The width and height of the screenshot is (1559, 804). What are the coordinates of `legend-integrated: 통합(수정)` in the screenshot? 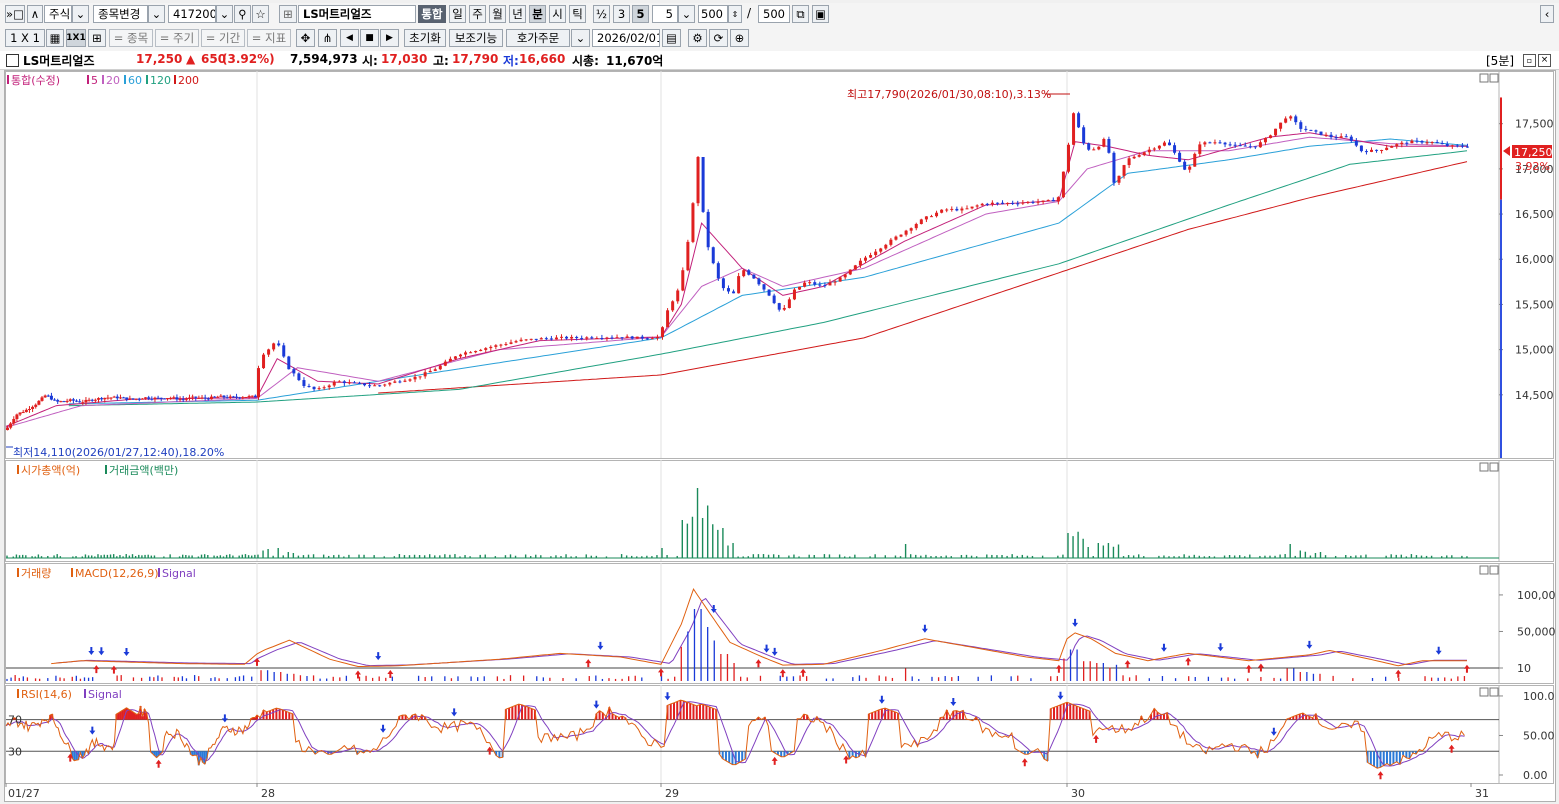 It's located at (35, 80).